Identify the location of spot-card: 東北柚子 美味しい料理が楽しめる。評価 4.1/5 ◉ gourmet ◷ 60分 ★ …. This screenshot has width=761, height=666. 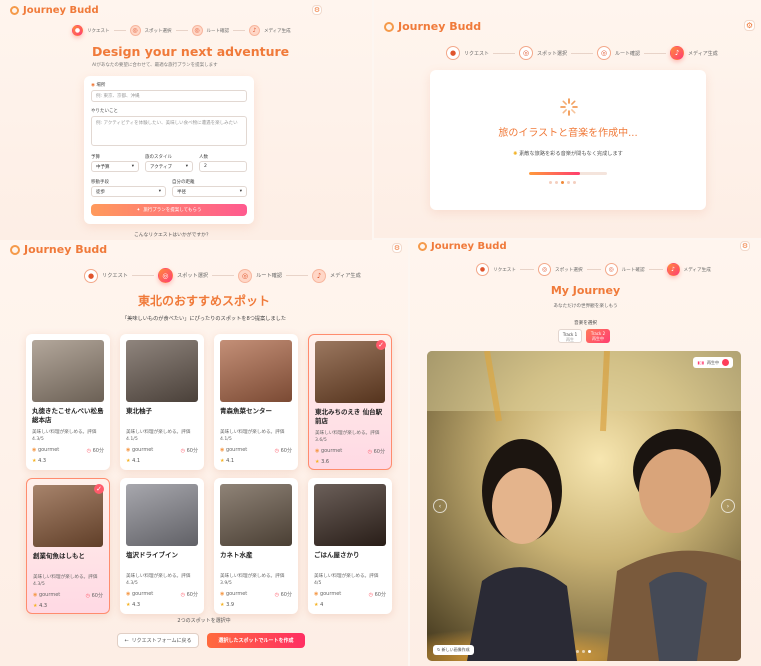
(162, 402).